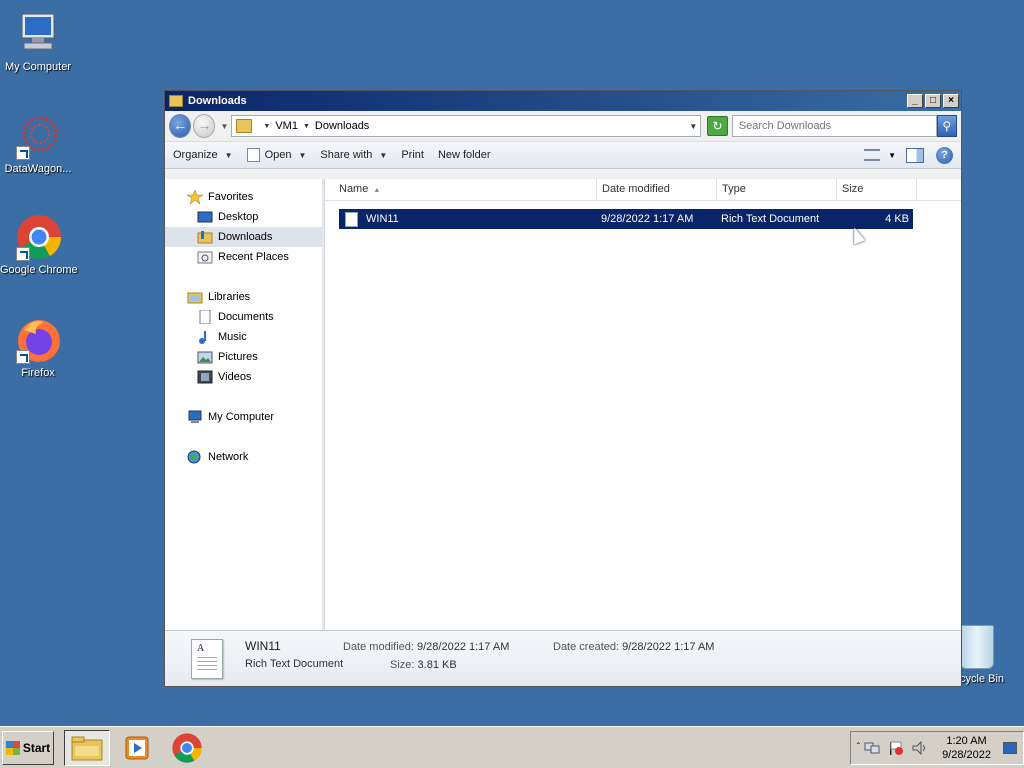 The height and width of the screenshot is (768, 1024). I want to click on nav-item-downloads: Downloads, so click(244, 237).